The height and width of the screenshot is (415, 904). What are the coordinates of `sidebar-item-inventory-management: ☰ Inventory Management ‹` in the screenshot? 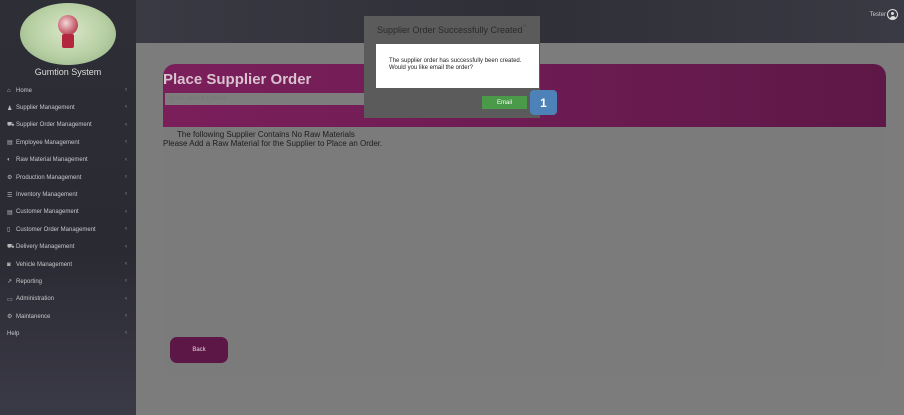 It's located at (68, 194).